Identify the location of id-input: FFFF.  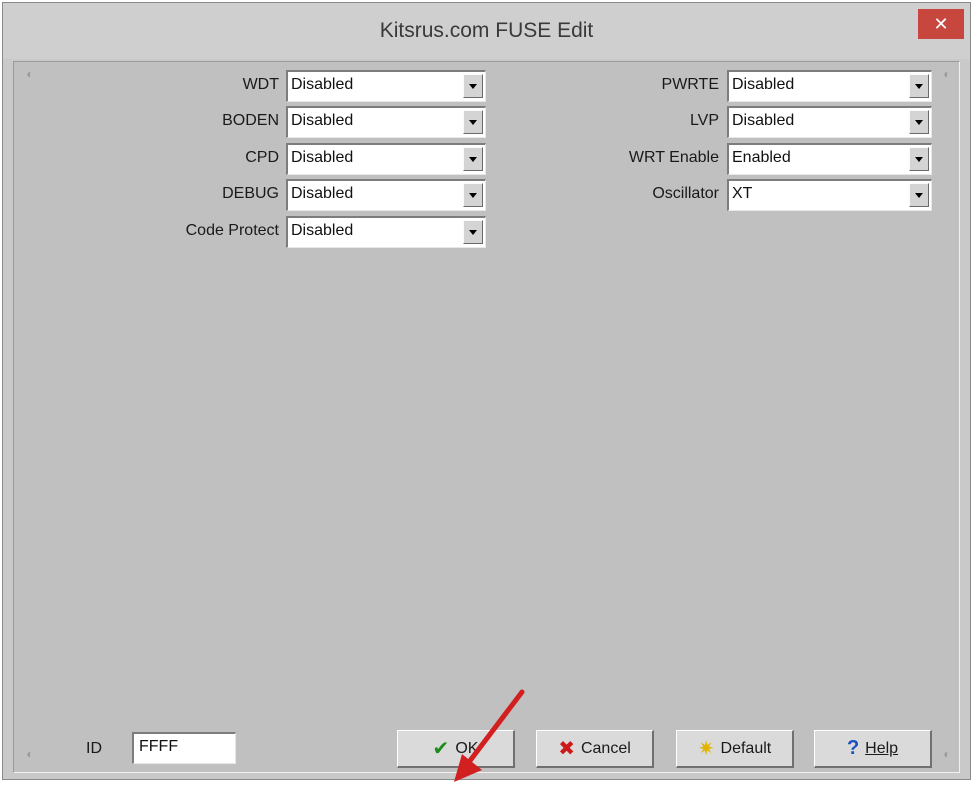
(184, 748).